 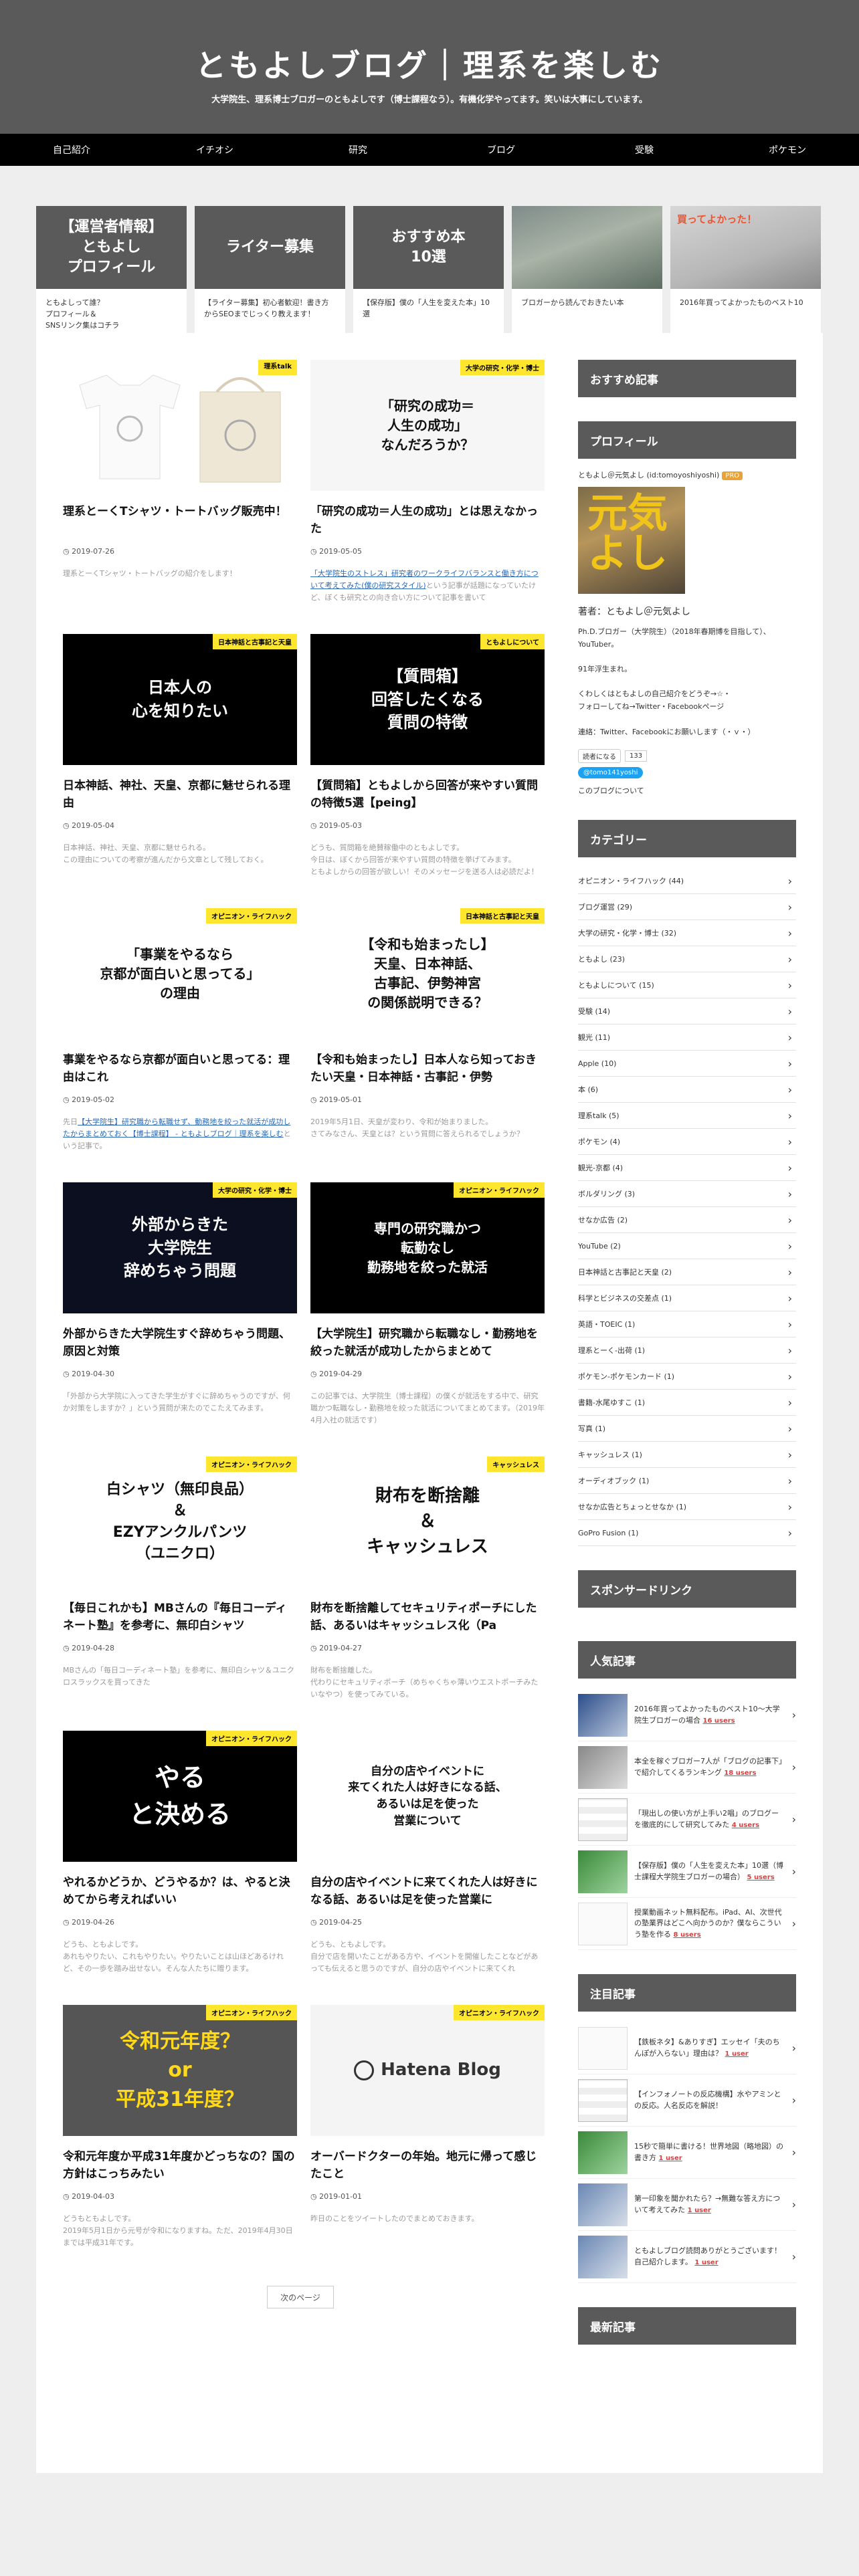 I want to click on category-item: YouTube (2) ›, so click(x=687, y=1246).